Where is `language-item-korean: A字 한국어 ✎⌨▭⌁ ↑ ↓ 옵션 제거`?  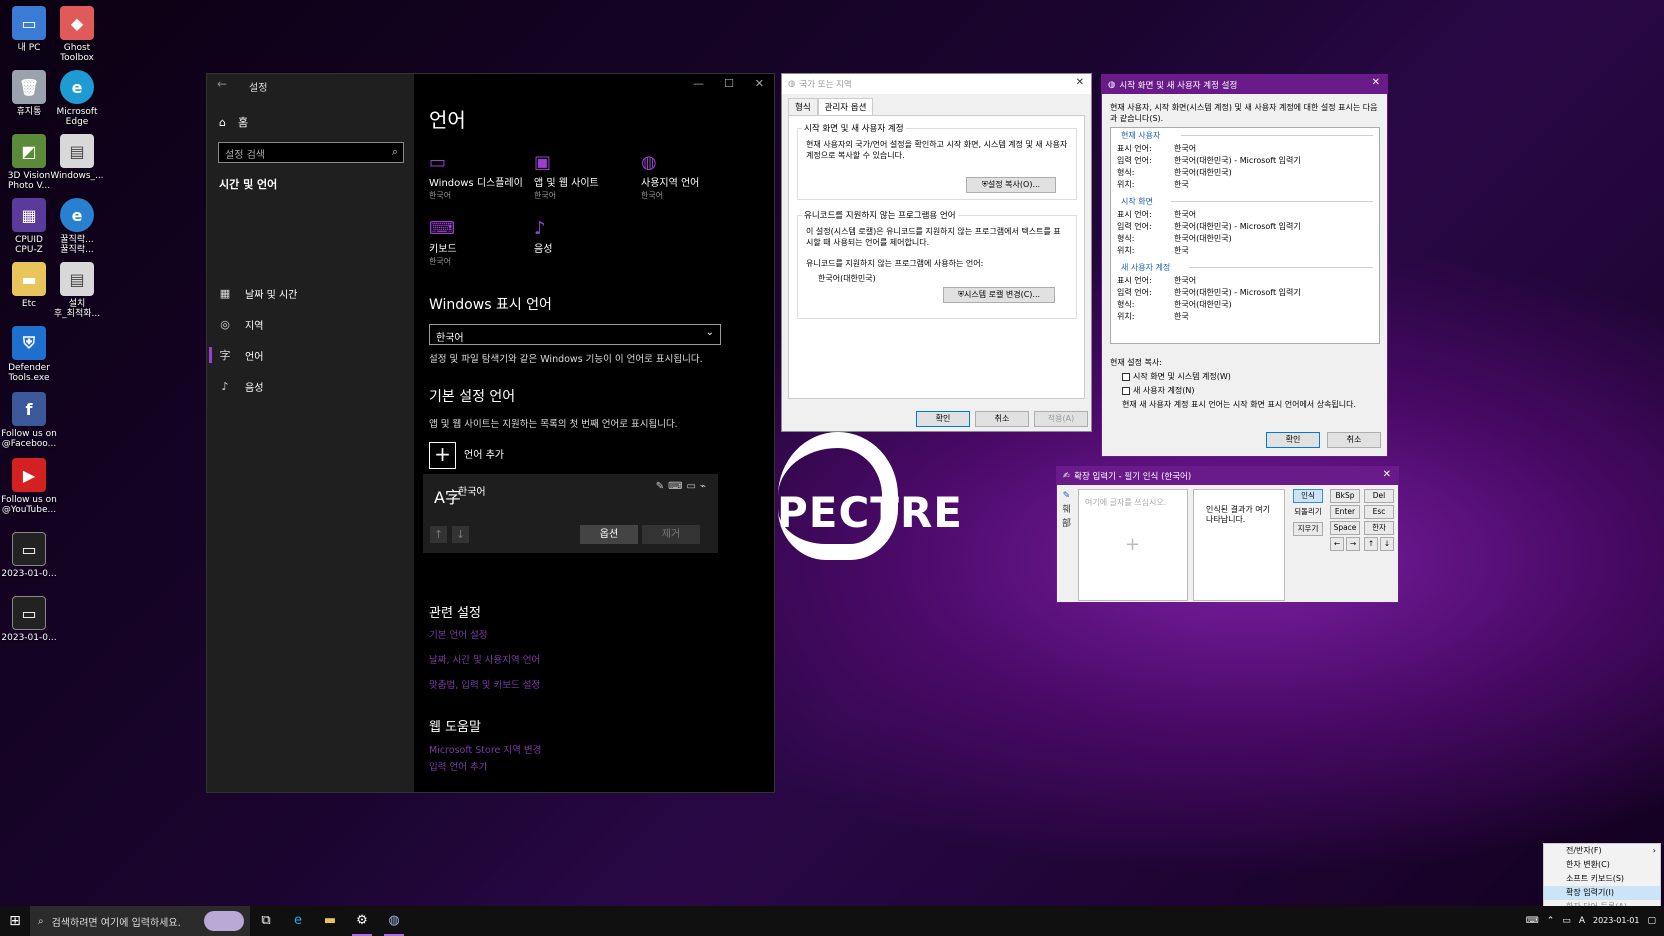 language-item-korean: A字 한국어 ✎⌨▭⌁ ↑ ↓ 옵션 제거 is located at coordinates (570, 513).